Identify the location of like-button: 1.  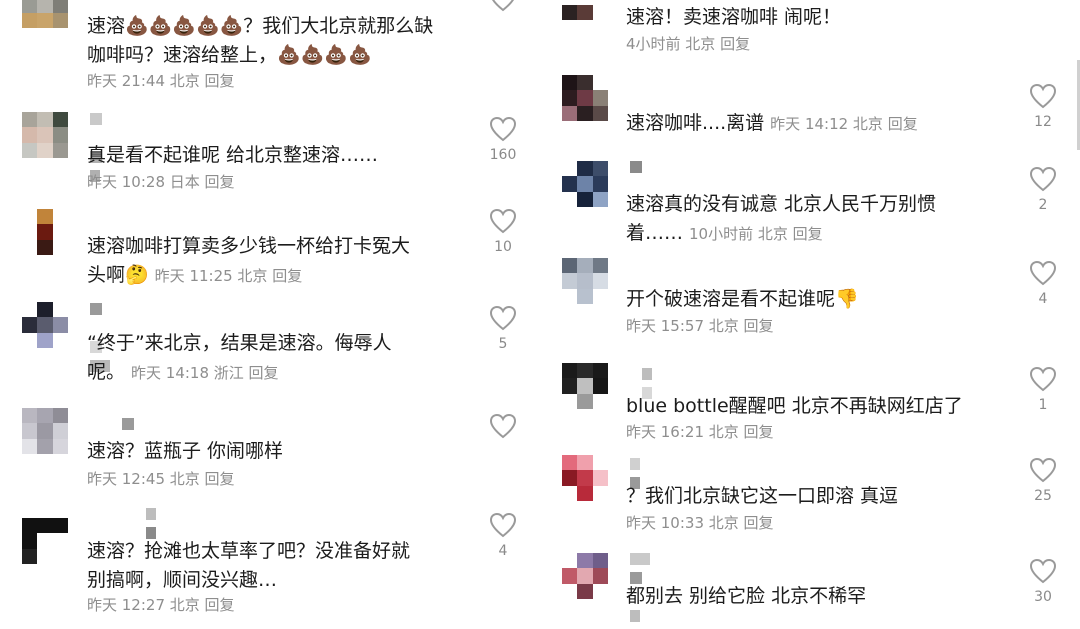
(1043, 390).